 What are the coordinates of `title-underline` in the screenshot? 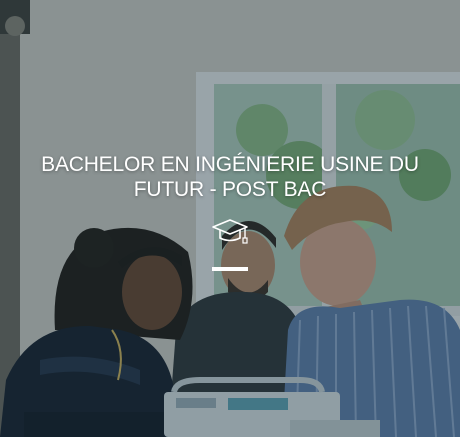 It's located at (230, 269).